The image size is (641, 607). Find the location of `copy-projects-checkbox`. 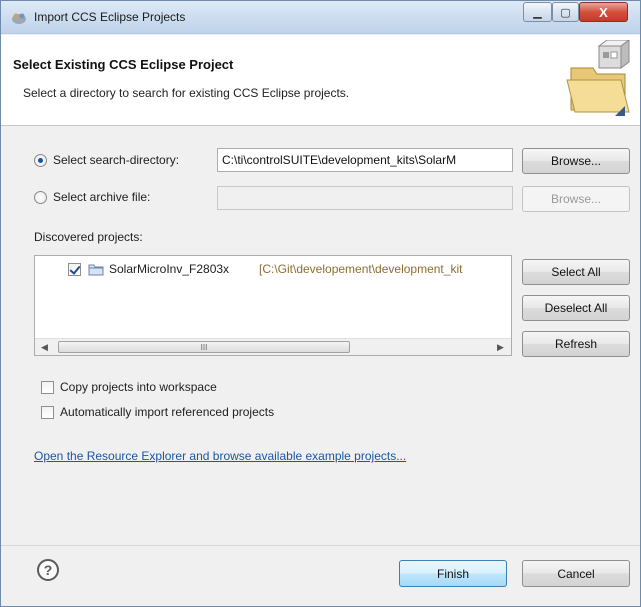

copy-projects-checkbox is located at coordinates (47, 387).